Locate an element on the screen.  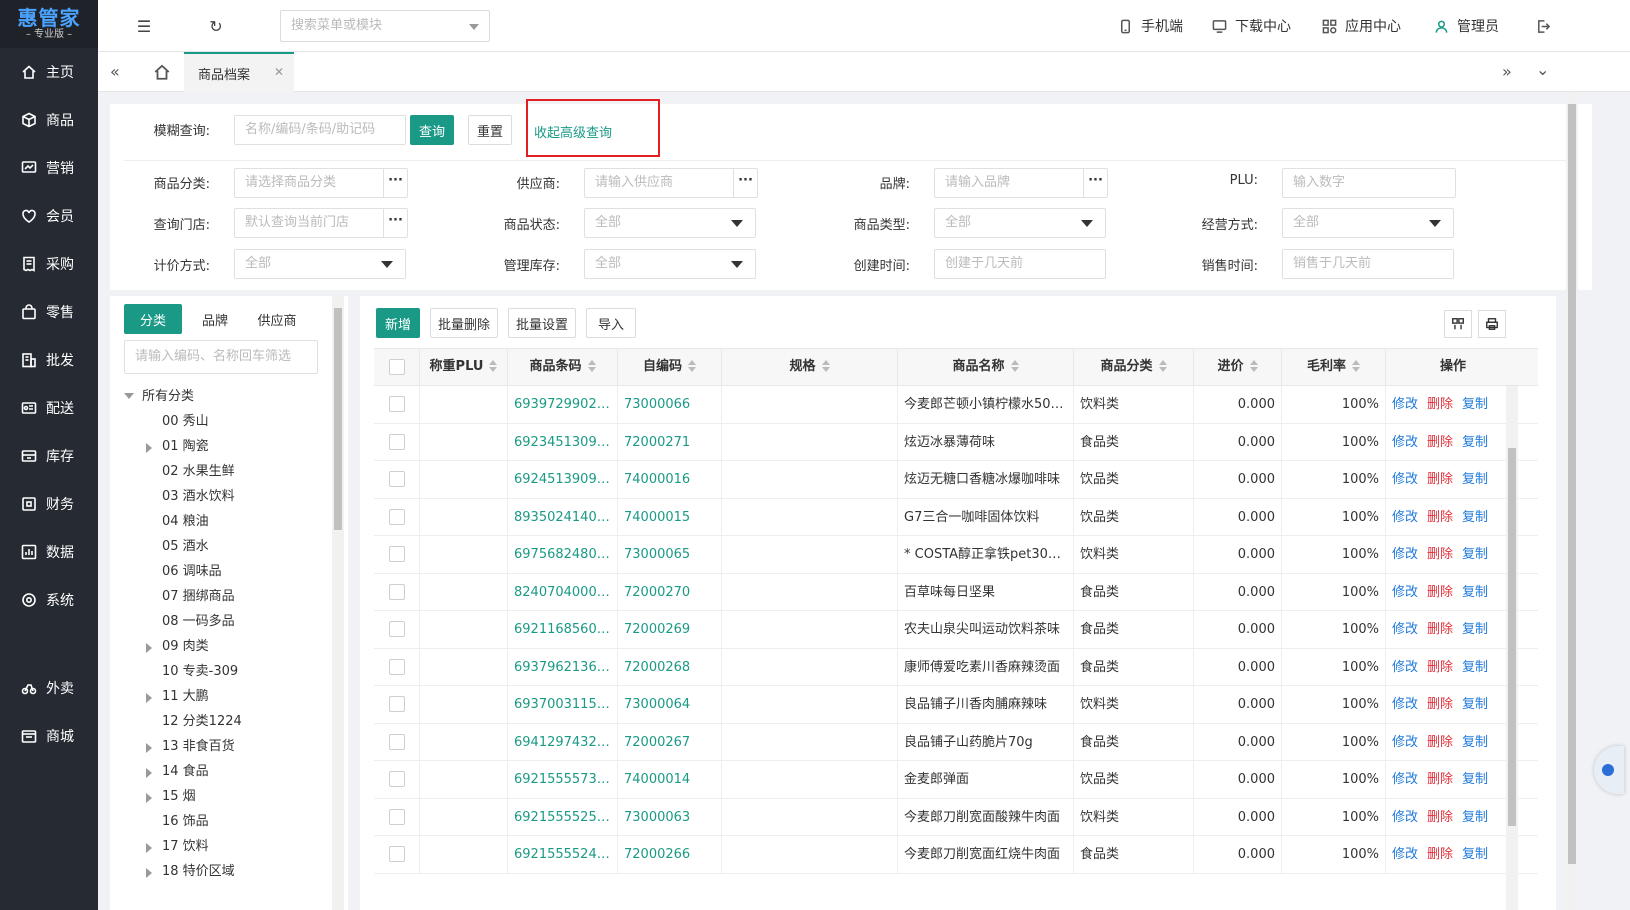
tree-node: 03 酒水饮料 is located at coordinates (190, 496).